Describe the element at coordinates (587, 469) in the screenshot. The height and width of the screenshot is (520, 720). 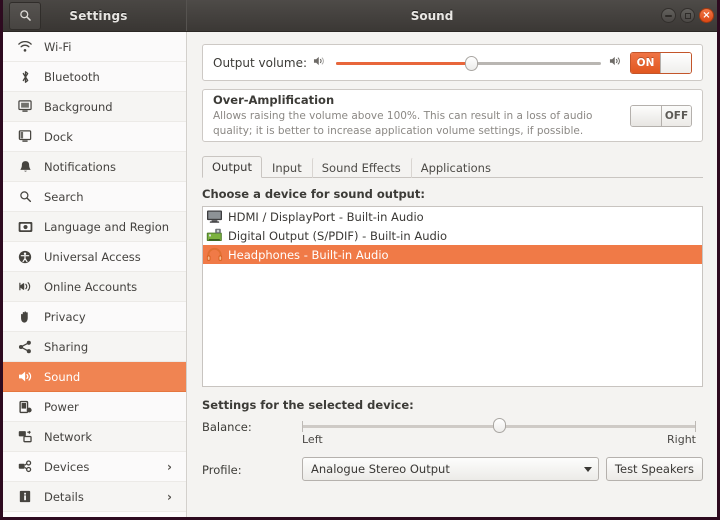
I see `chevron-down-icon` at that location.